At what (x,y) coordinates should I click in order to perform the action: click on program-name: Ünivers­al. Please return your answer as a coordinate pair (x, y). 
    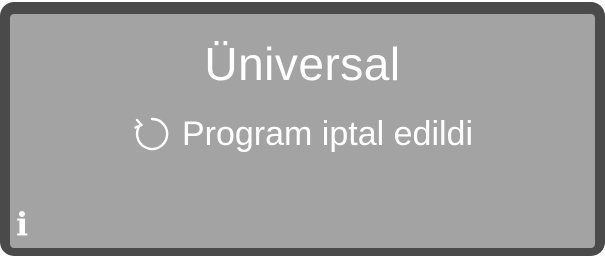
    Looking at the image, I should click on (302, 64).